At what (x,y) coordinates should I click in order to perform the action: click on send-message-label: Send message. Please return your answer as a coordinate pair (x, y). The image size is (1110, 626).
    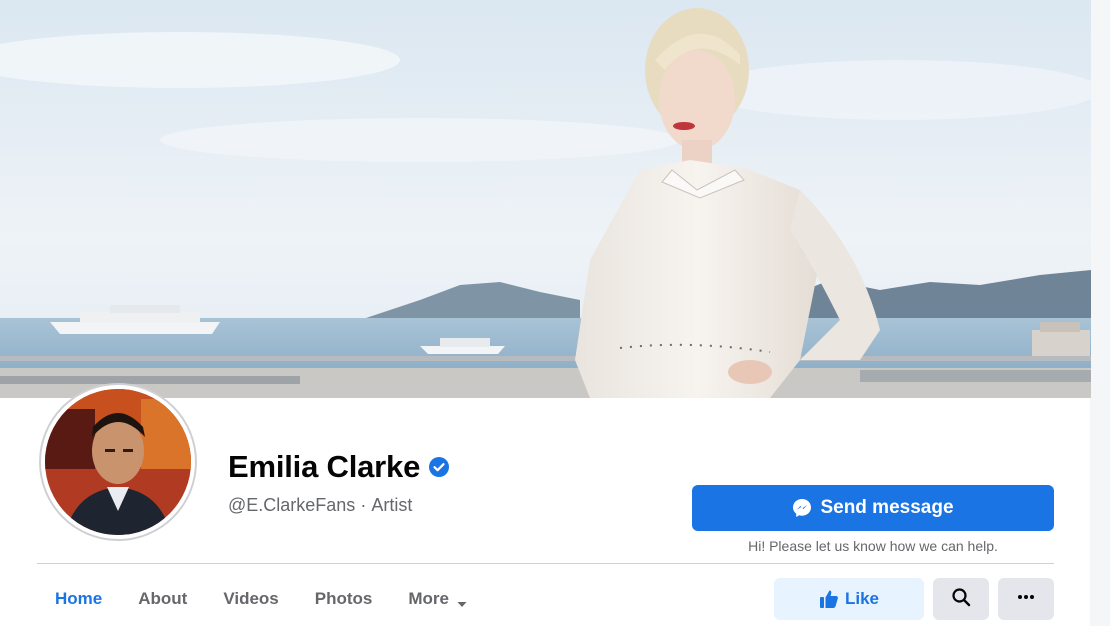
    Looking at the image, I should click on (887, 507).